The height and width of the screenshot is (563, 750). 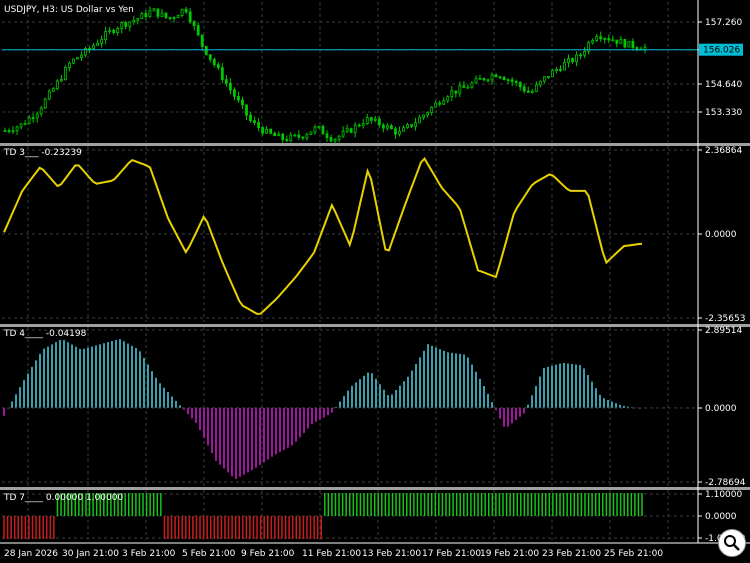 What do you see at coordinates (90, 554) in the screenshot?
I see `time-label: 30 Jan 21:00` at bounding box center [90, 554].